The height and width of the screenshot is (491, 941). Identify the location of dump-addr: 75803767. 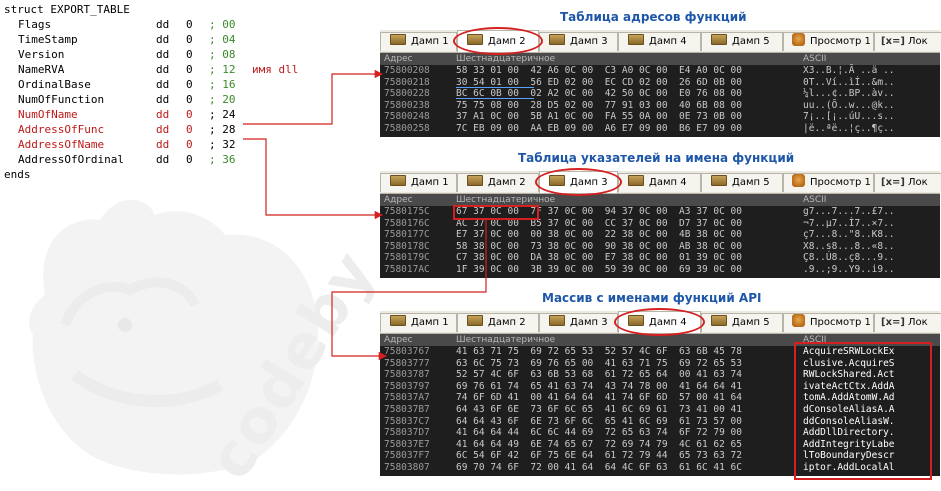
(407, 351).